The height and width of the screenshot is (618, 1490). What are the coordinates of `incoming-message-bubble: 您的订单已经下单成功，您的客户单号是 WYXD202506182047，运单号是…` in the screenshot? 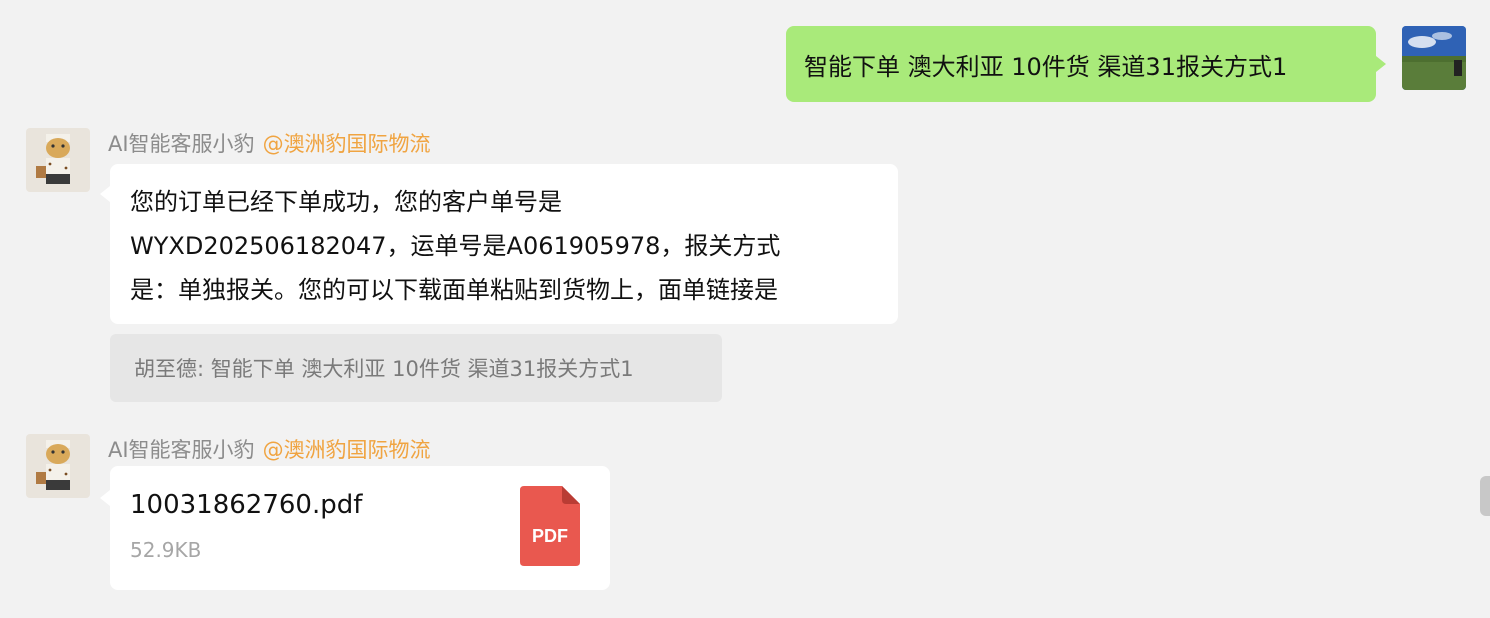 It's located at (499, 244).